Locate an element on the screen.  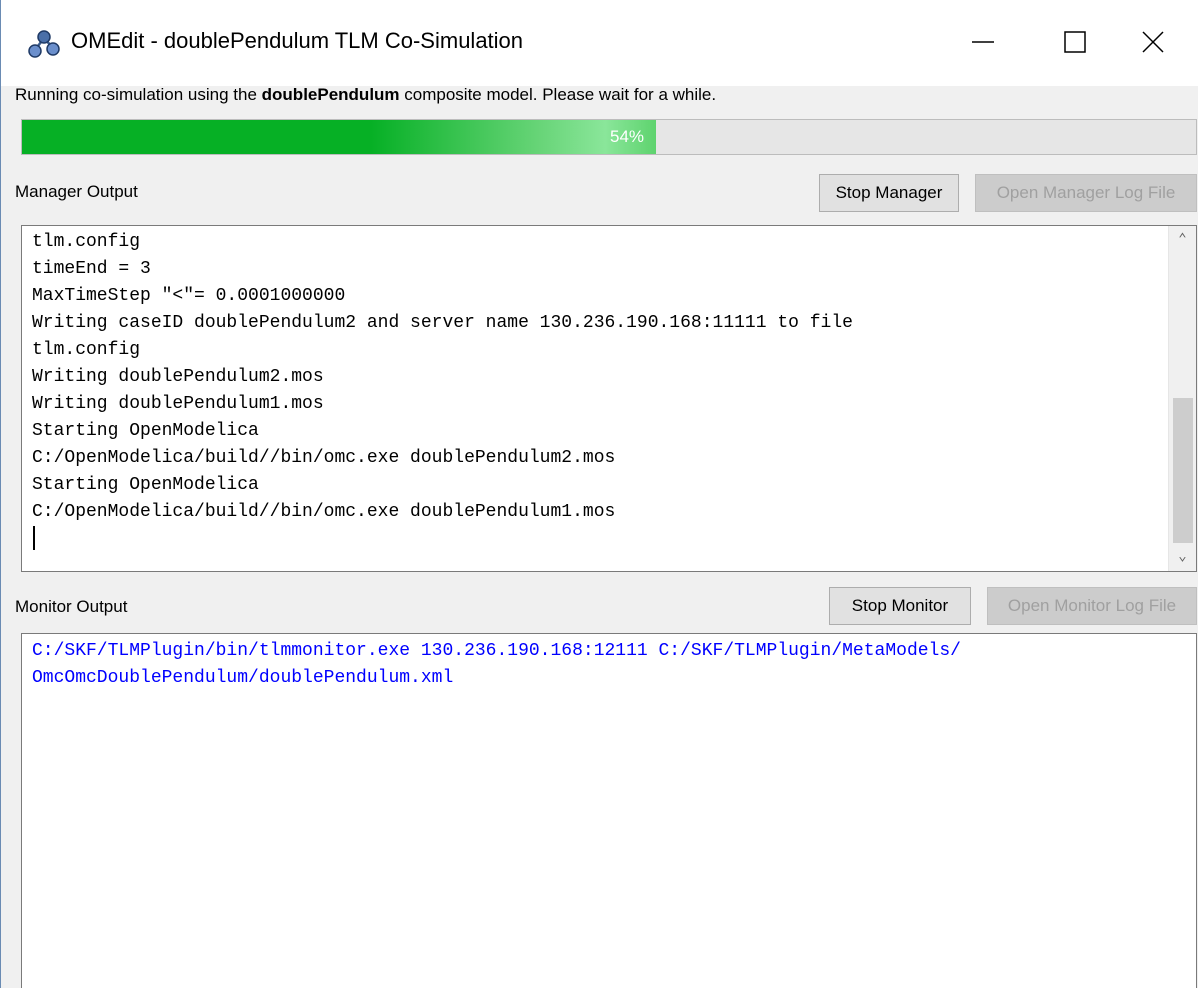
manager-line: timeEnd = 3 is located at coordinates (91, 269).